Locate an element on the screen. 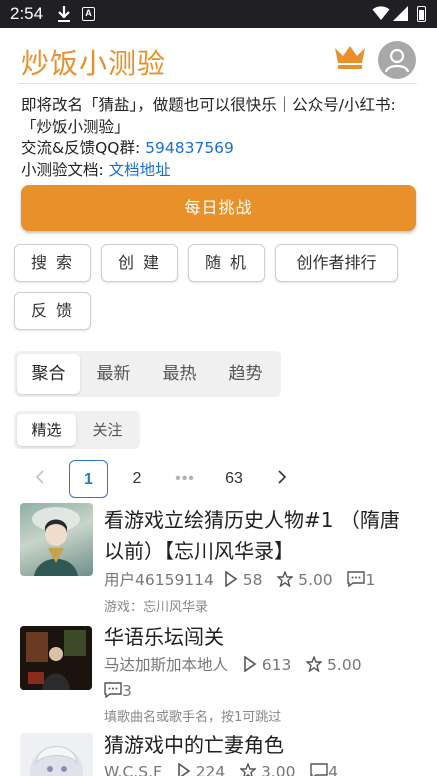 The height and width of the screenshot is (776, 437). wifi-icon is located at coordinates (381, 13).